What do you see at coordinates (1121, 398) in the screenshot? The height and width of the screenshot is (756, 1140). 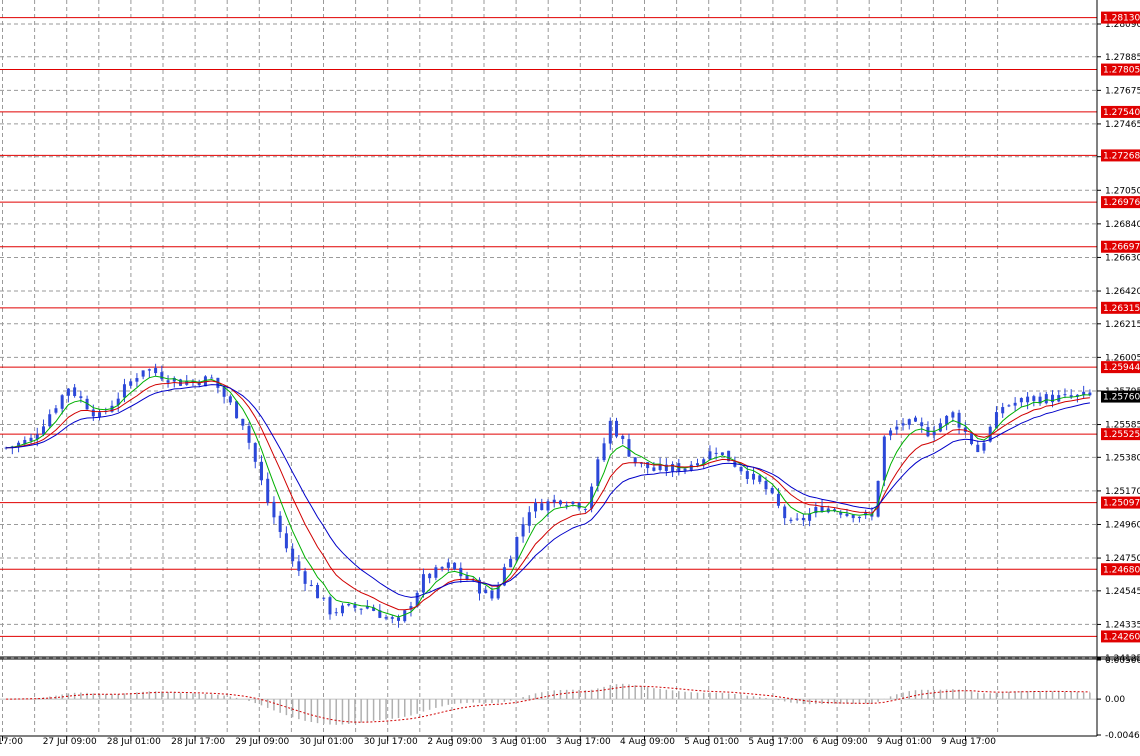 I see `current-price-label: 1.25760` at bounding box center [1121, 398].